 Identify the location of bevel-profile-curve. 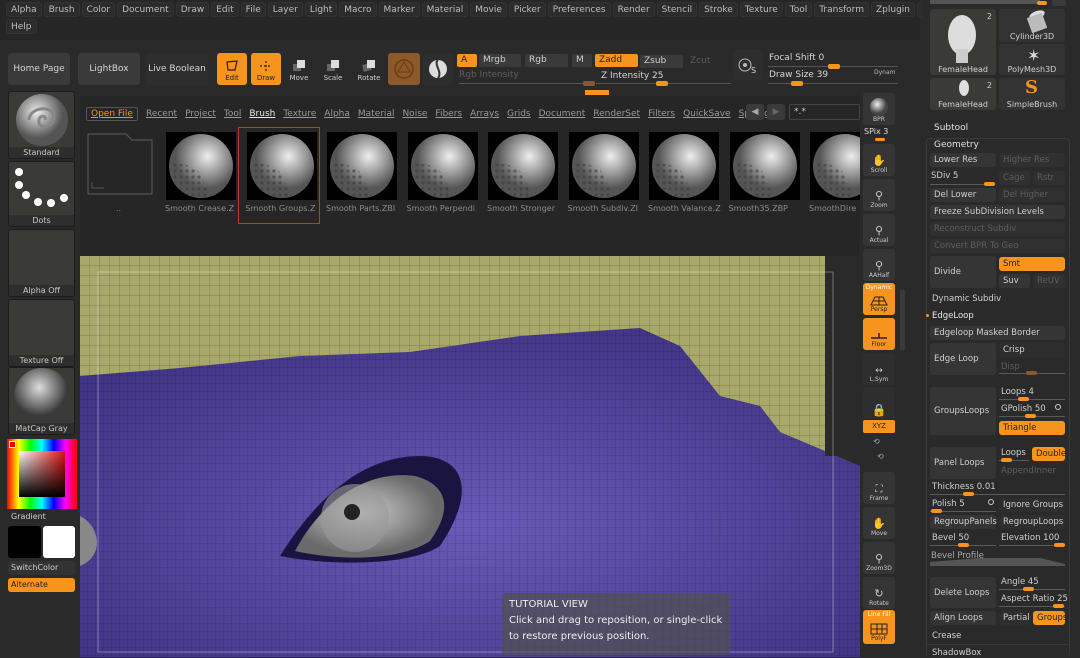
(997, 560).